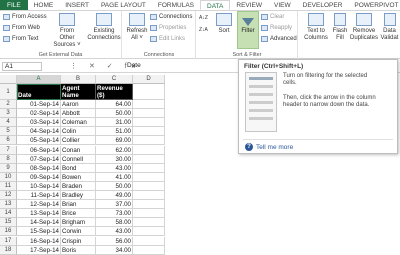  Describe the element at coordinates (282, 5) in the screenshot. I see `tab-view: VIEW` at that location.